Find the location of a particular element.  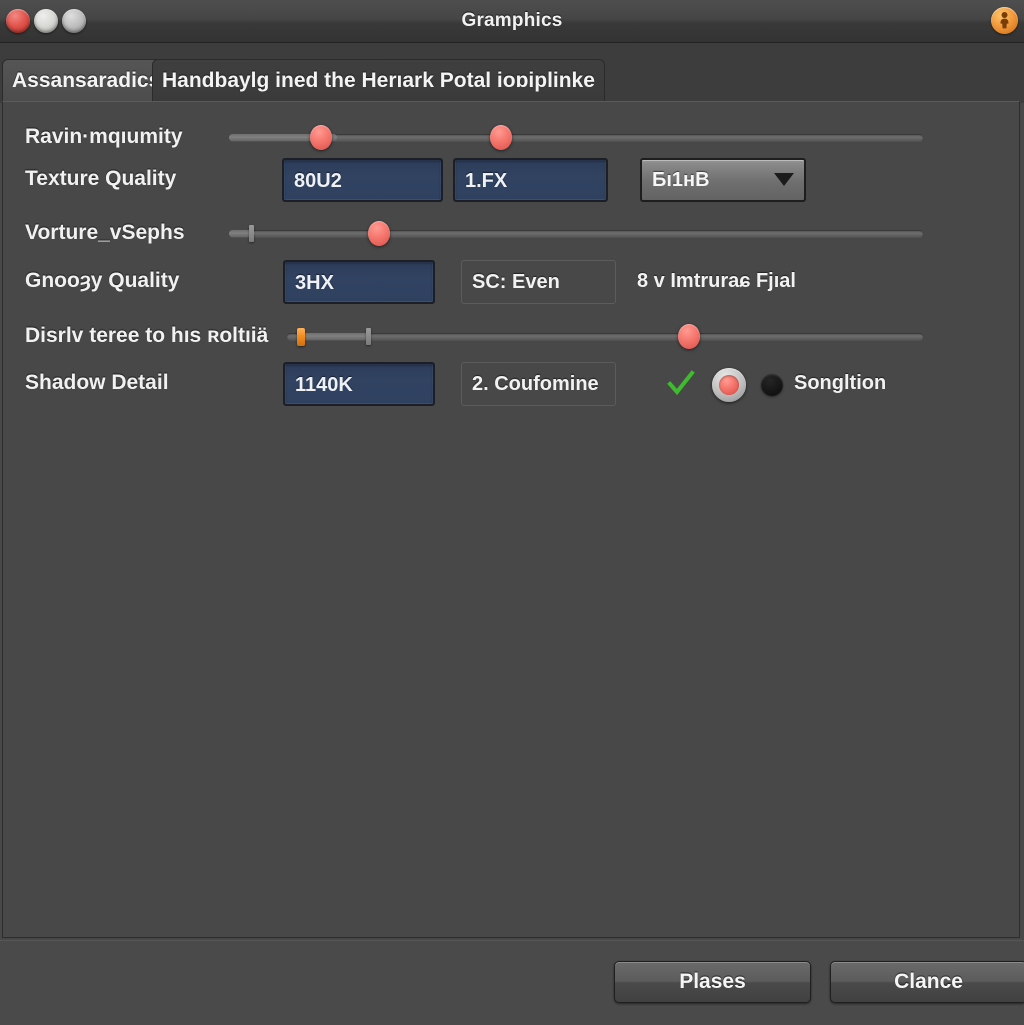

apply-button: Plases is located at coordinates (712, 982).